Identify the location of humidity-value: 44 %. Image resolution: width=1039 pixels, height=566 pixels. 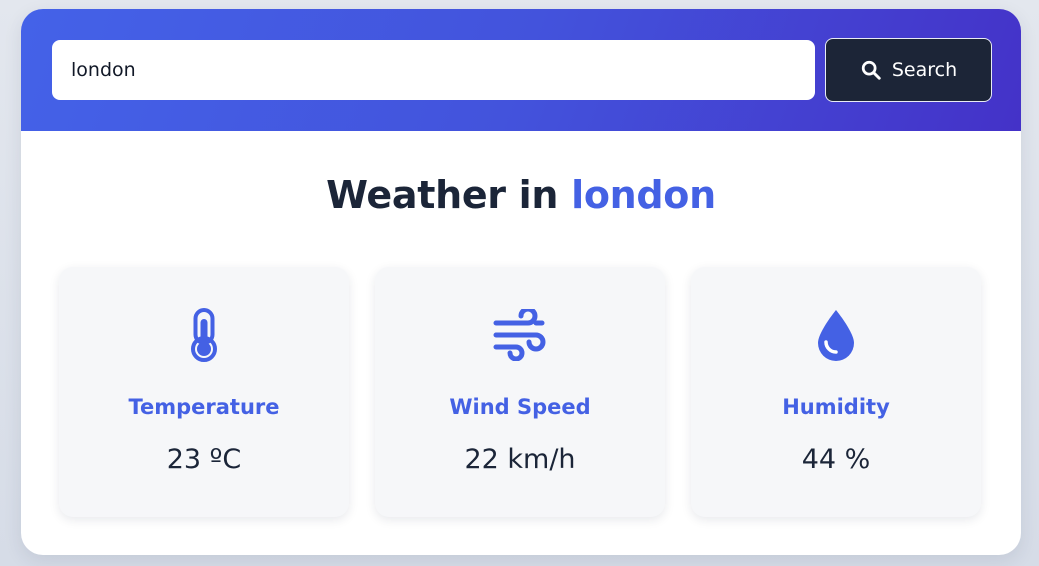
(836, 459).